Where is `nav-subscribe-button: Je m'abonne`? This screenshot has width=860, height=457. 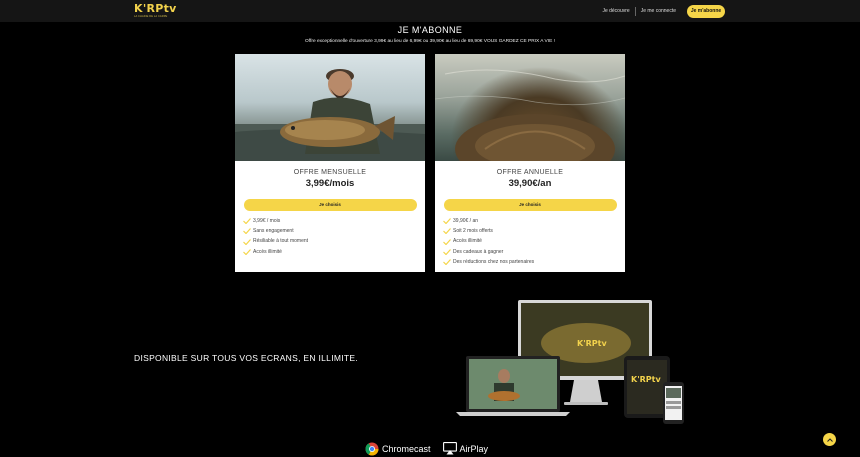
nav-subscribe-button: Je m'abonne is located at coordinates (706, 11).